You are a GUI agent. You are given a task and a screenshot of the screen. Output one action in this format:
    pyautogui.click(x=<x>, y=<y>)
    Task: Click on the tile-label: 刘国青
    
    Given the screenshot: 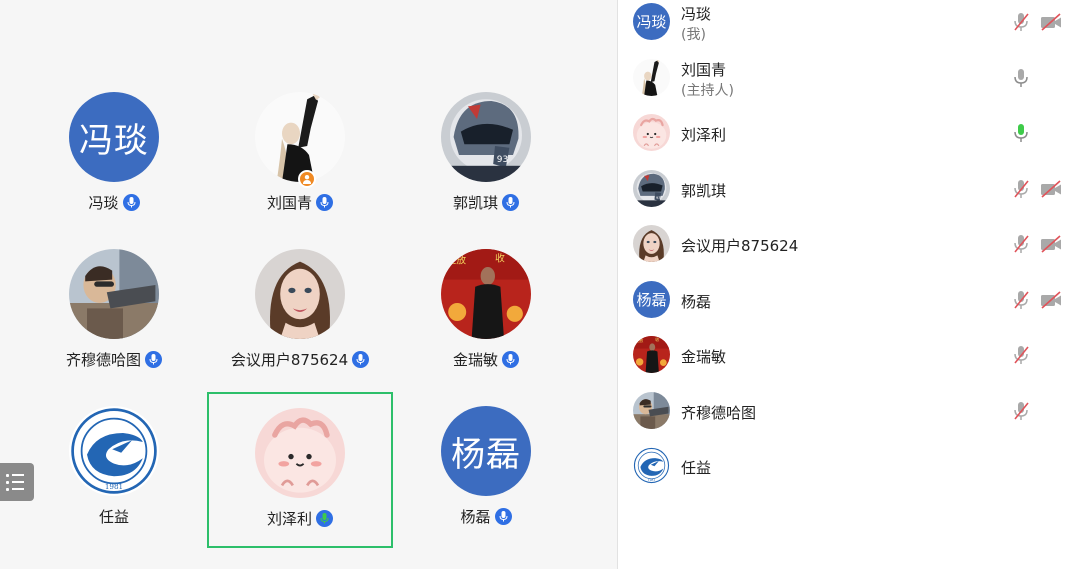 What is the action you would take?
    pyautogui.click(x=300, y=202)
    